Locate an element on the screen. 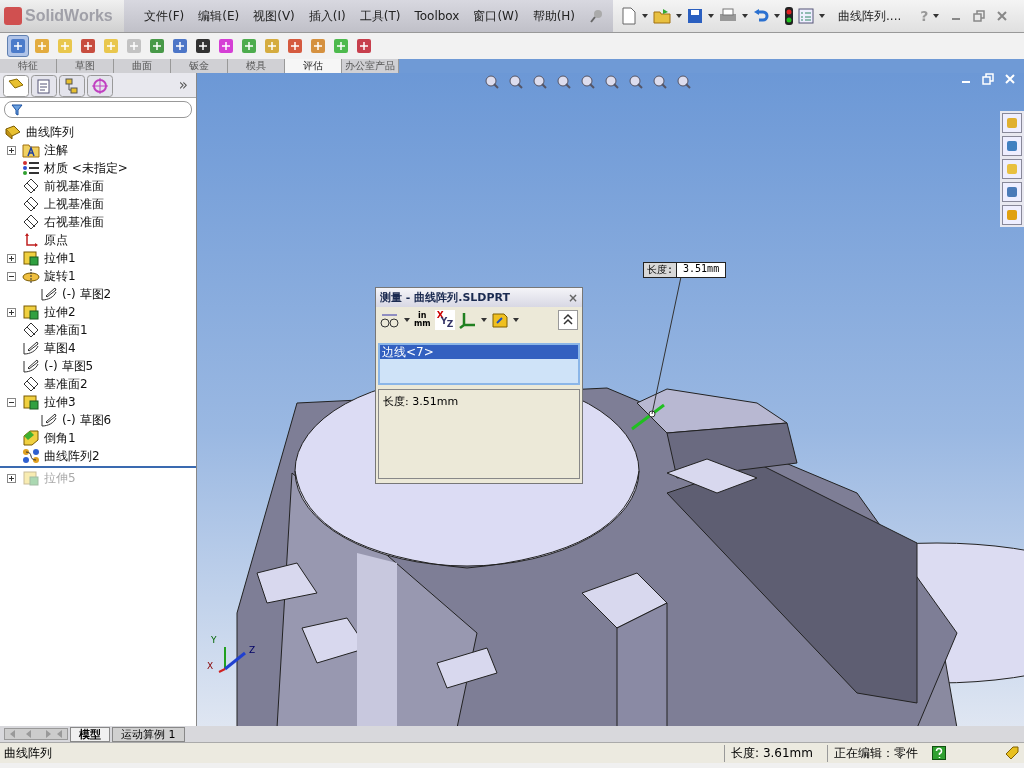 The image size is (1024, 768). command-tab: 办公室产品 is located at coordinates (370, 66).